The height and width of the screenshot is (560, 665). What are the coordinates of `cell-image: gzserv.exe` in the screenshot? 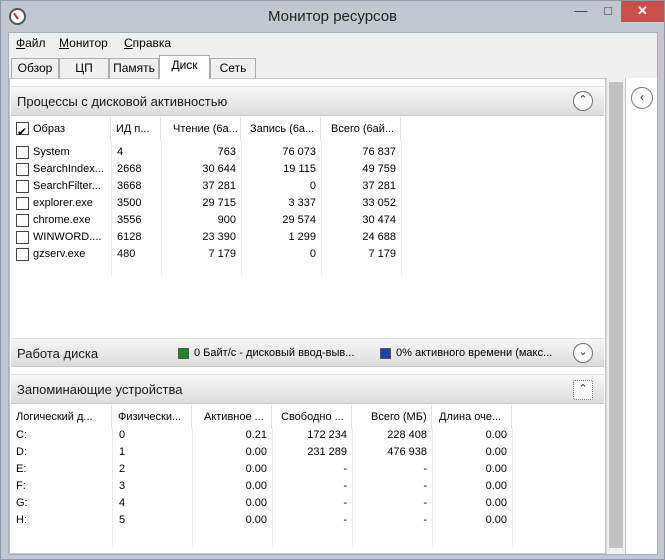 It's located at (59, 254).